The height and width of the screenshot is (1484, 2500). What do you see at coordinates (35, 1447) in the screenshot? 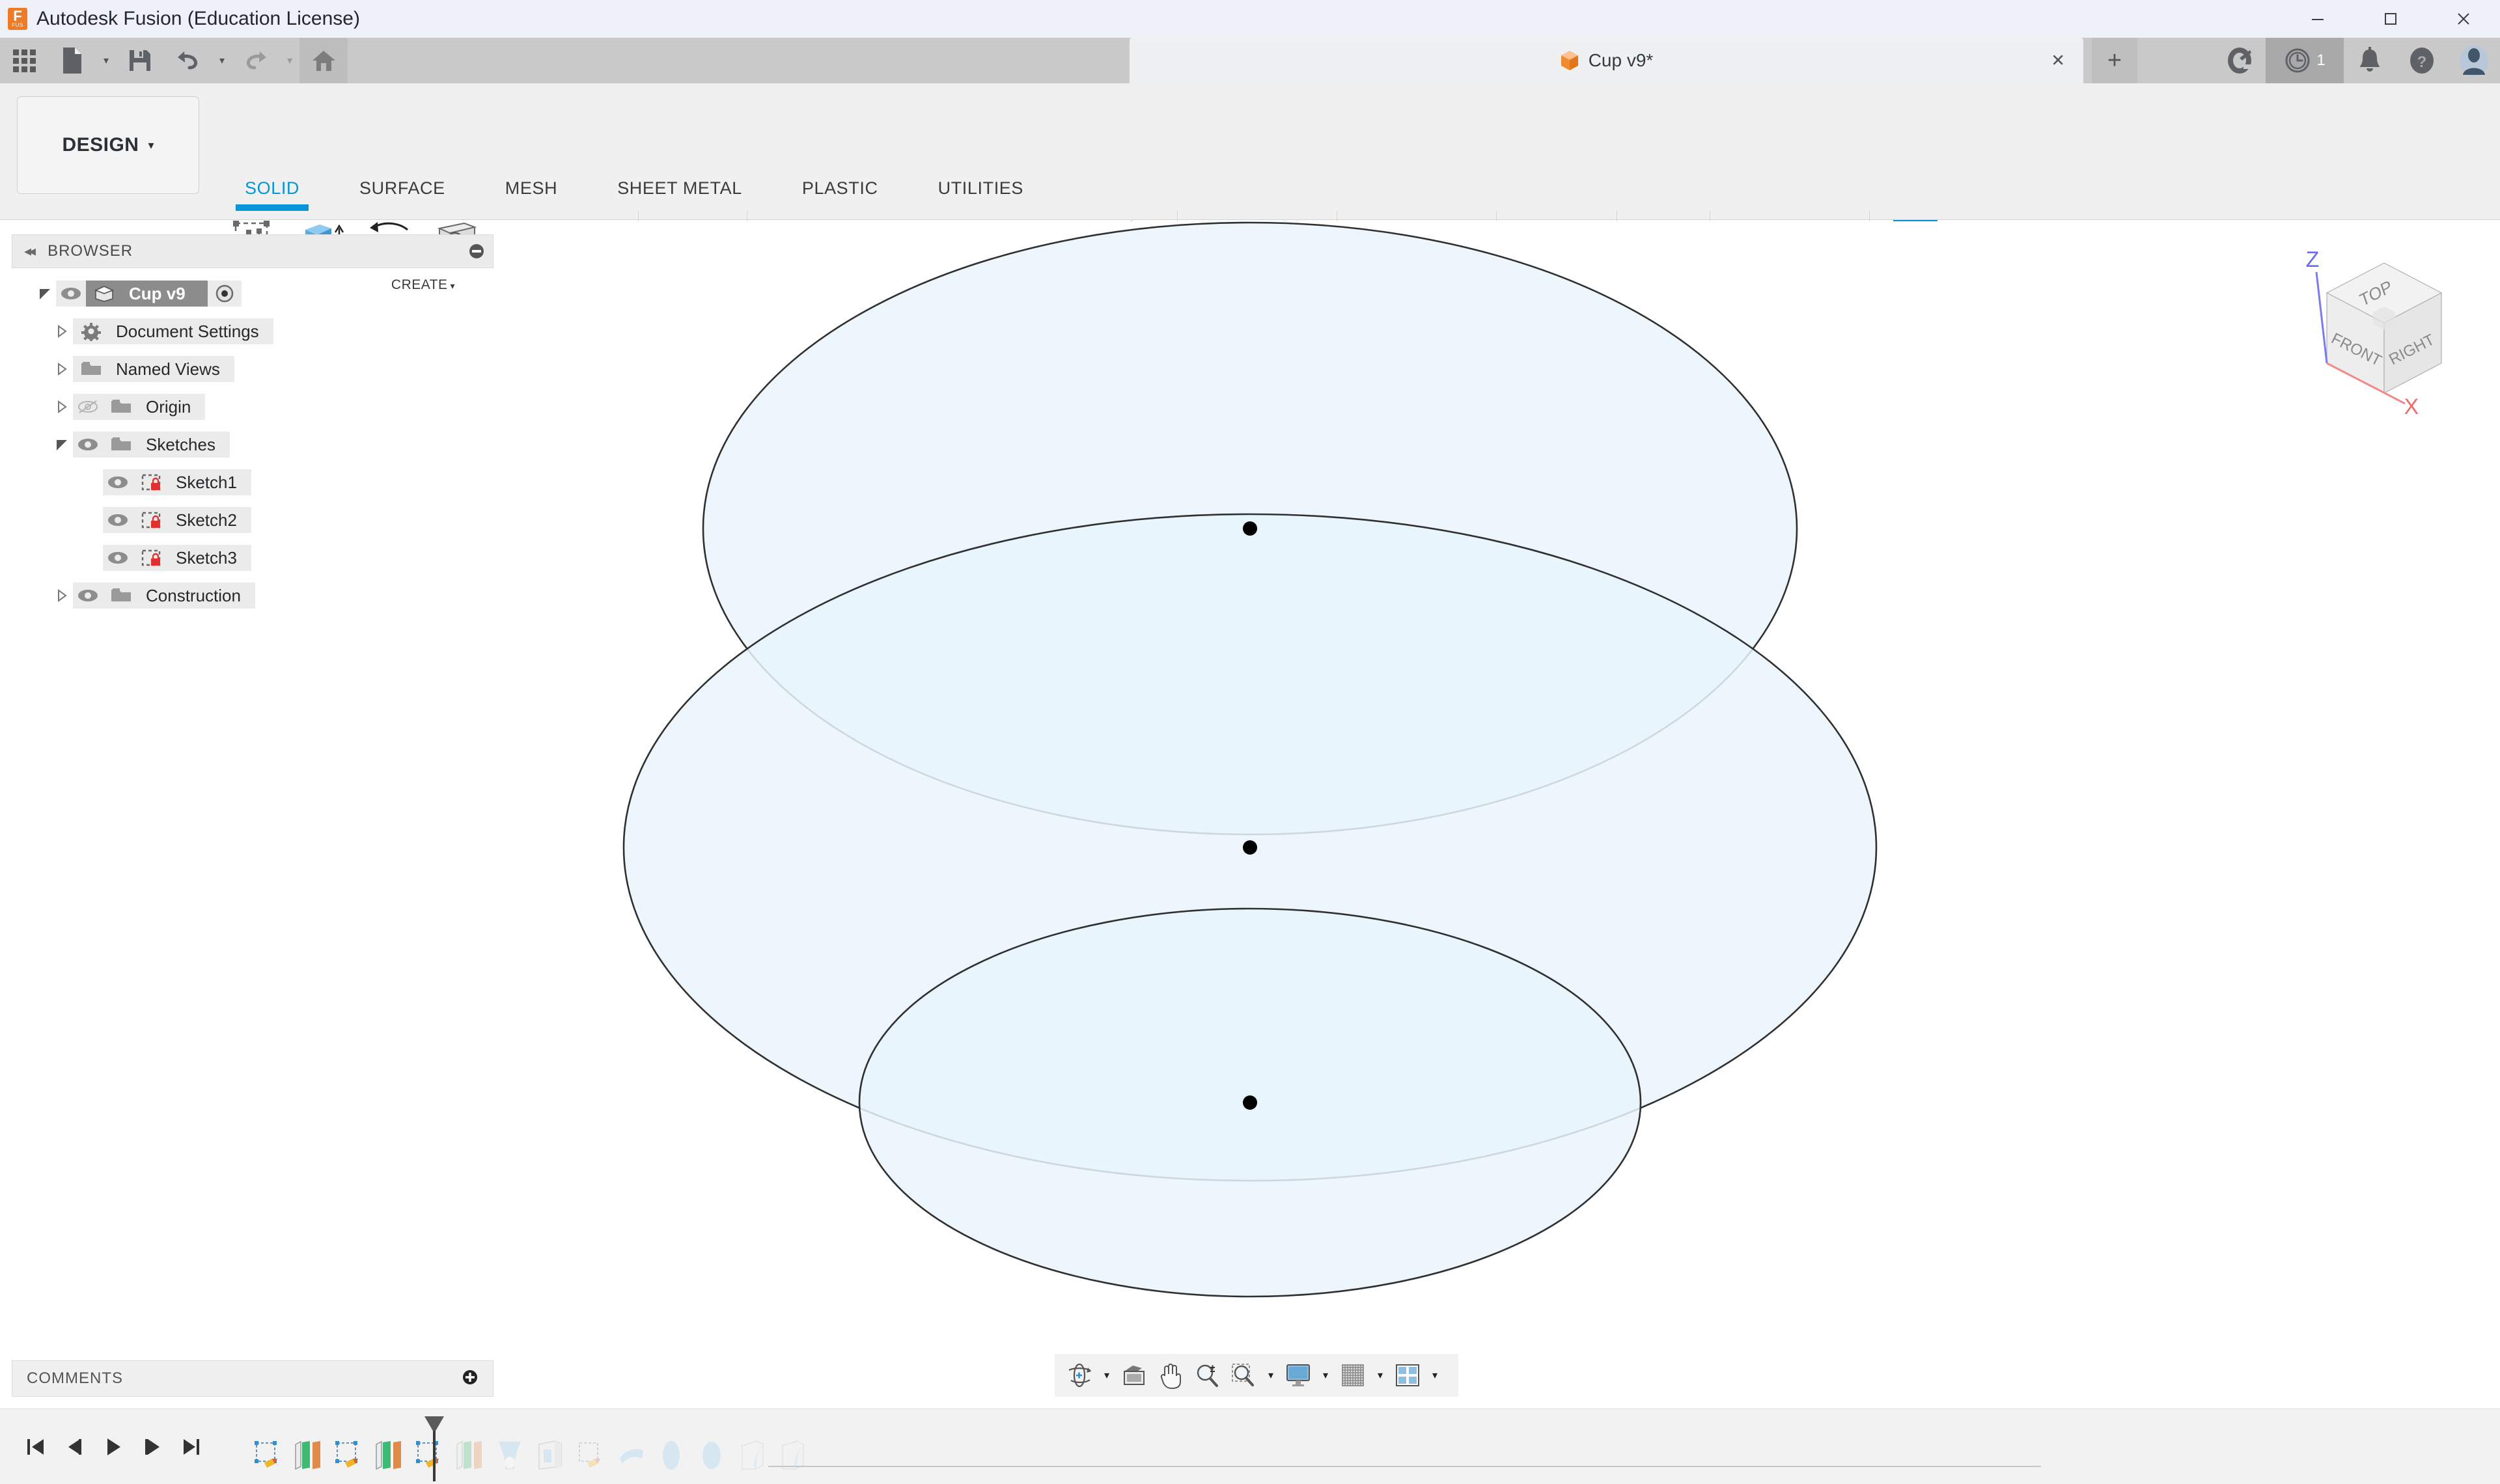
I see `go-to-beginning-icon` at bounding box center [35, 1447].